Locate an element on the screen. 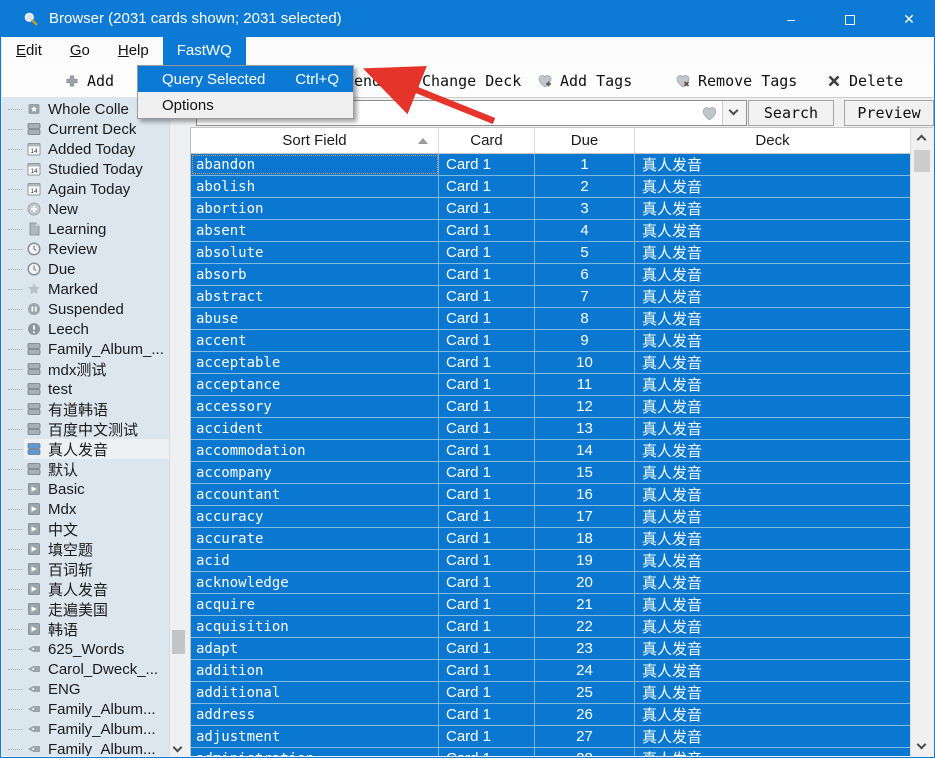  sidebar-item: Mdx is located at coordinates (85, 509).